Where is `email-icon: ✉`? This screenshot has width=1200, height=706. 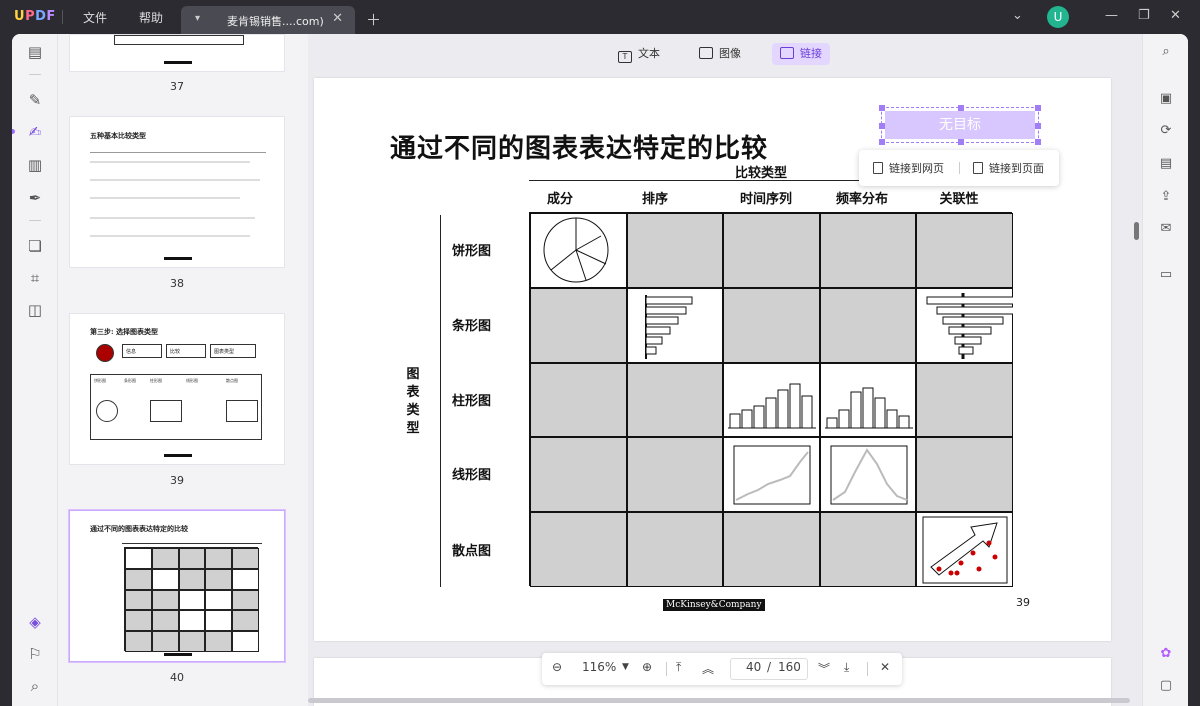
email-icon: ✉ is located at coordinates (1166, 229).